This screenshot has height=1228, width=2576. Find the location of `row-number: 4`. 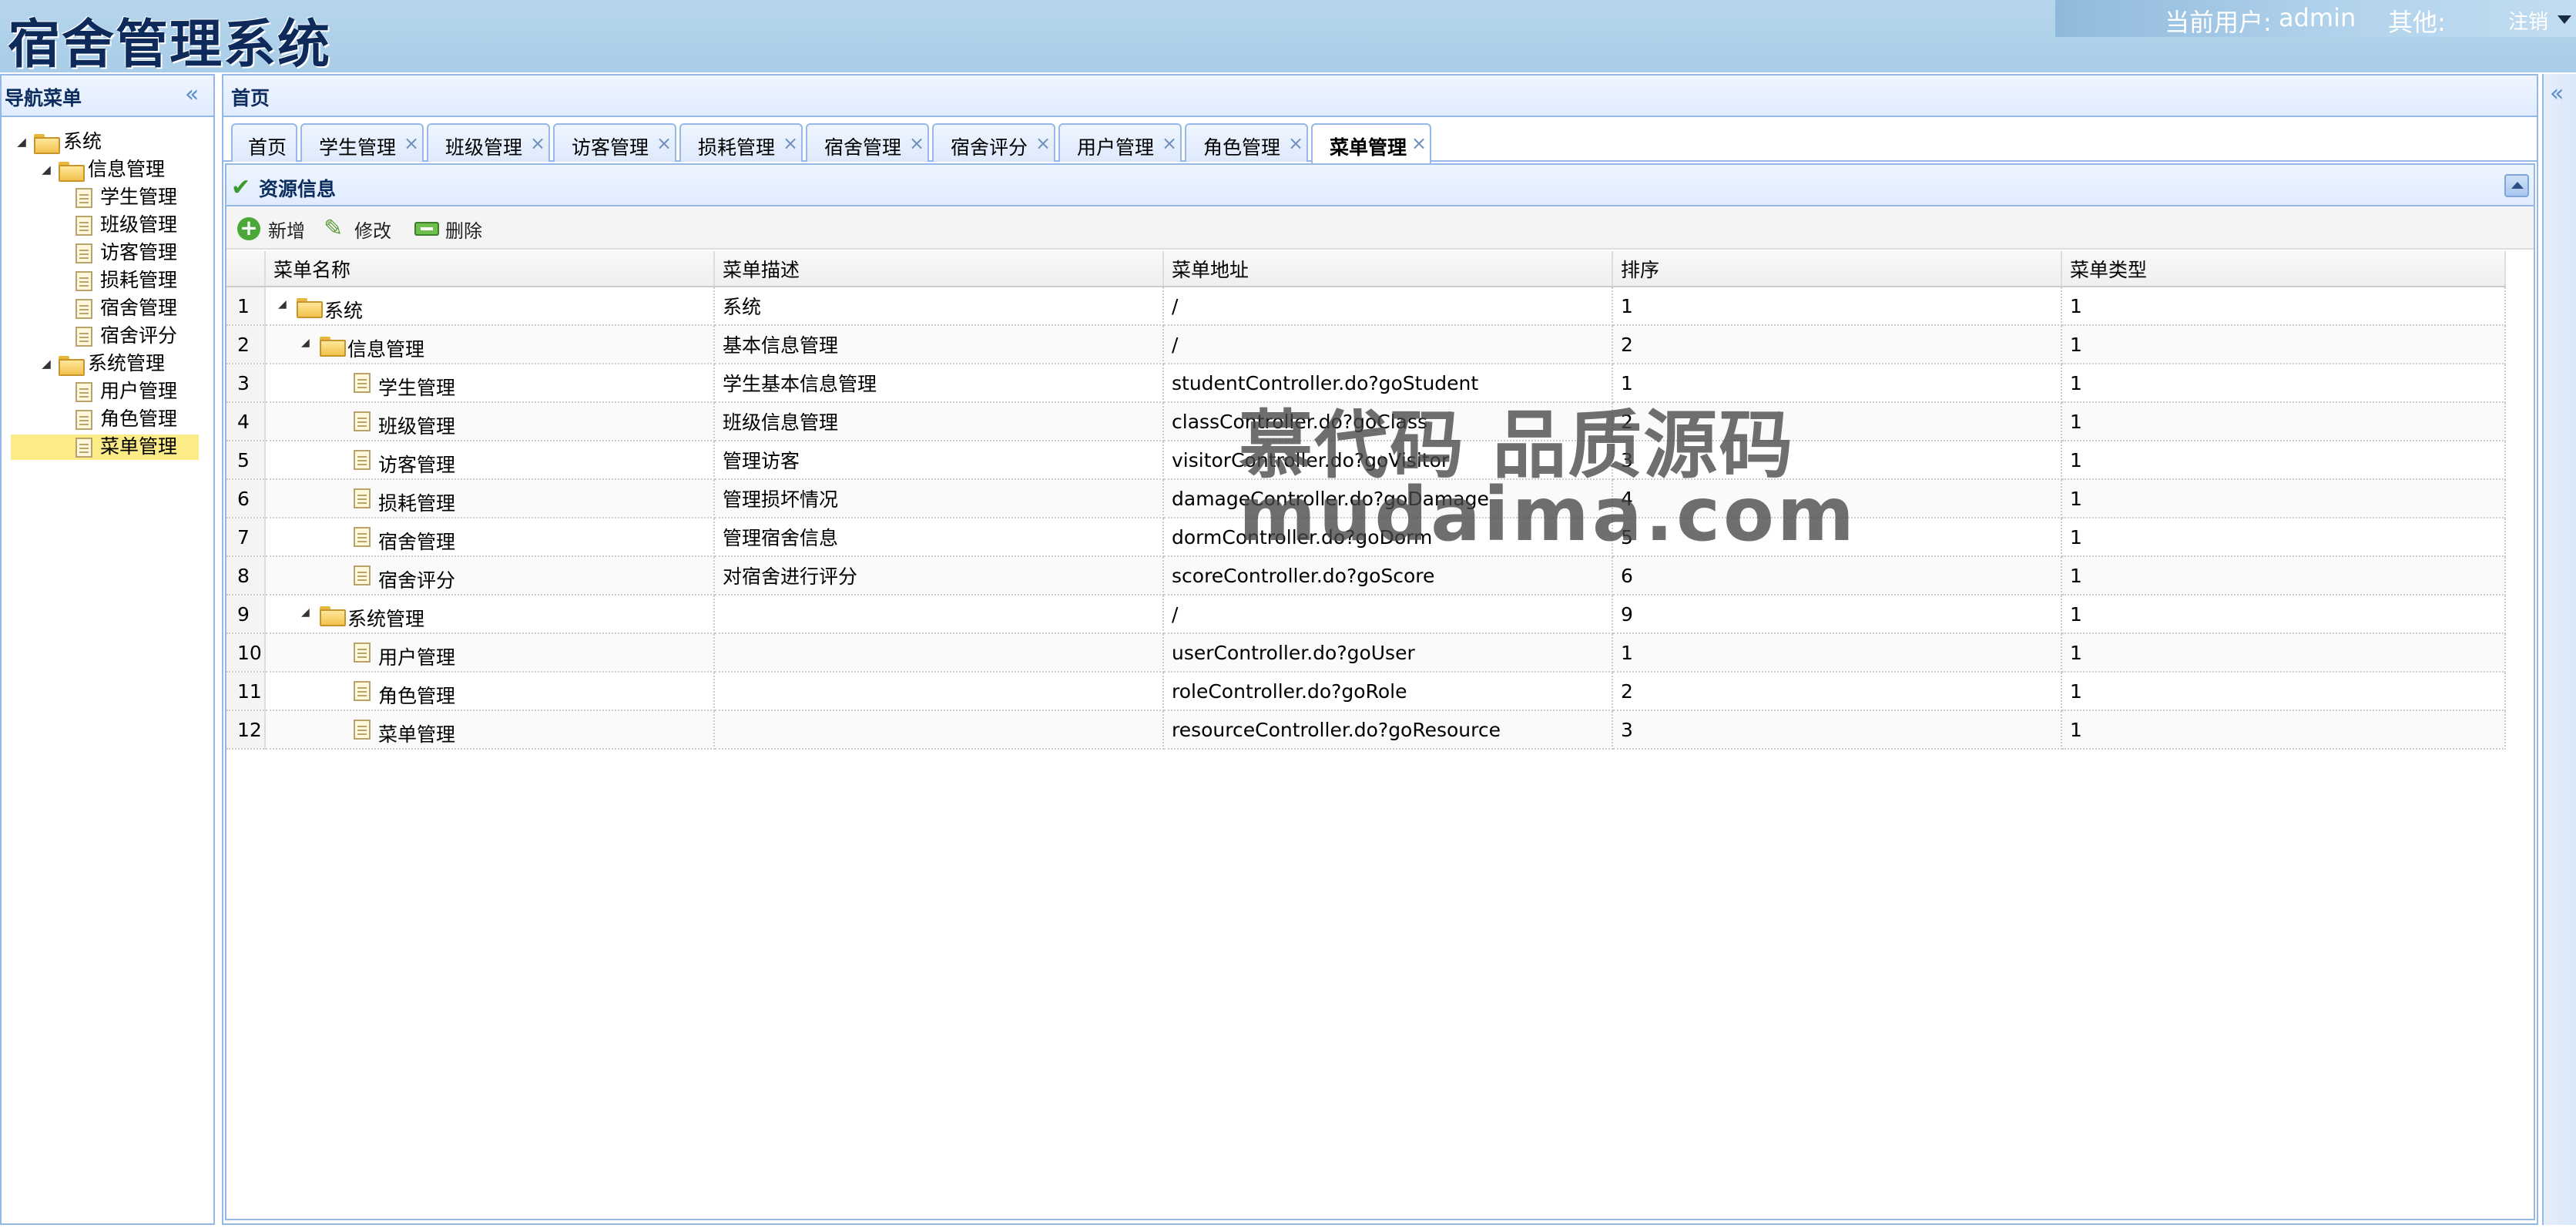

row-number: 4 is located at coordinates (246, 421).